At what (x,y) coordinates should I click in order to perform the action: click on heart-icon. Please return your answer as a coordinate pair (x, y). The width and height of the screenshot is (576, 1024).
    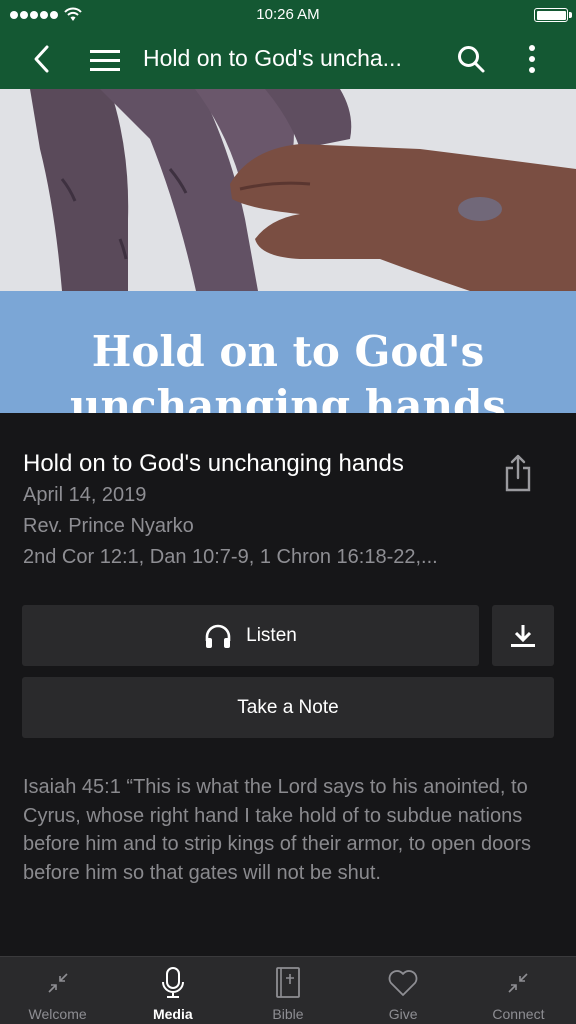
    Looking at the image, I should click on (403, 983).